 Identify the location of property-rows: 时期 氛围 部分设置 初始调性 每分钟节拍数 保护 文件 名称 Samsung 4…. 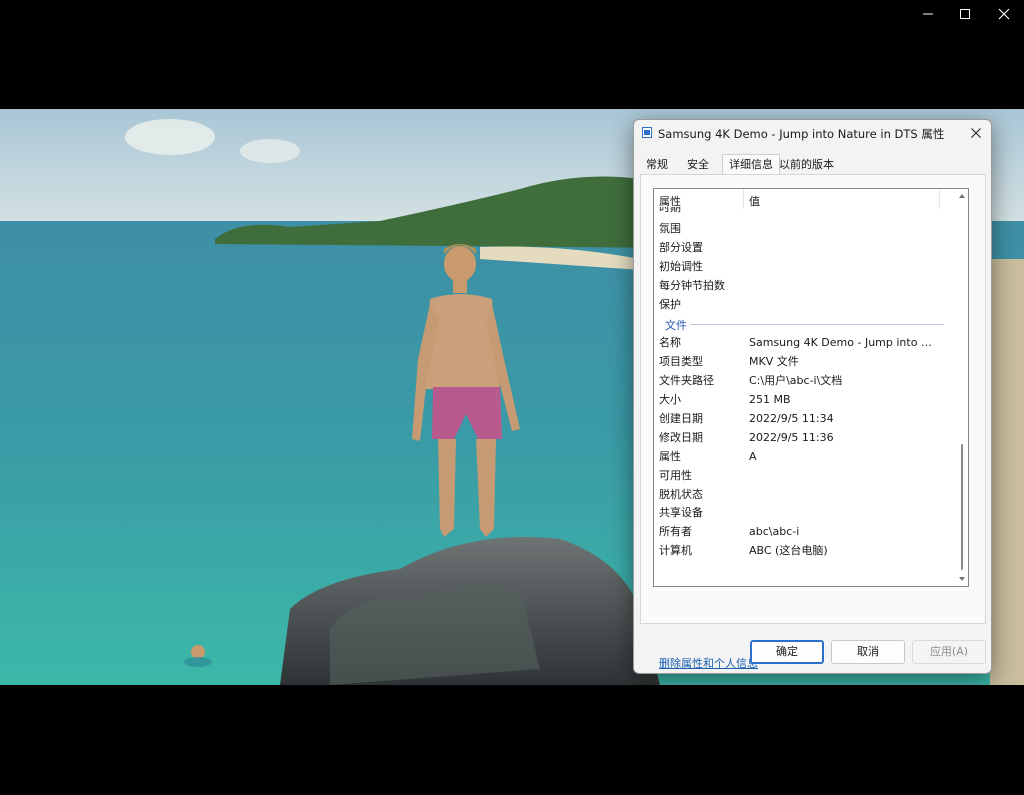
(804, 384).